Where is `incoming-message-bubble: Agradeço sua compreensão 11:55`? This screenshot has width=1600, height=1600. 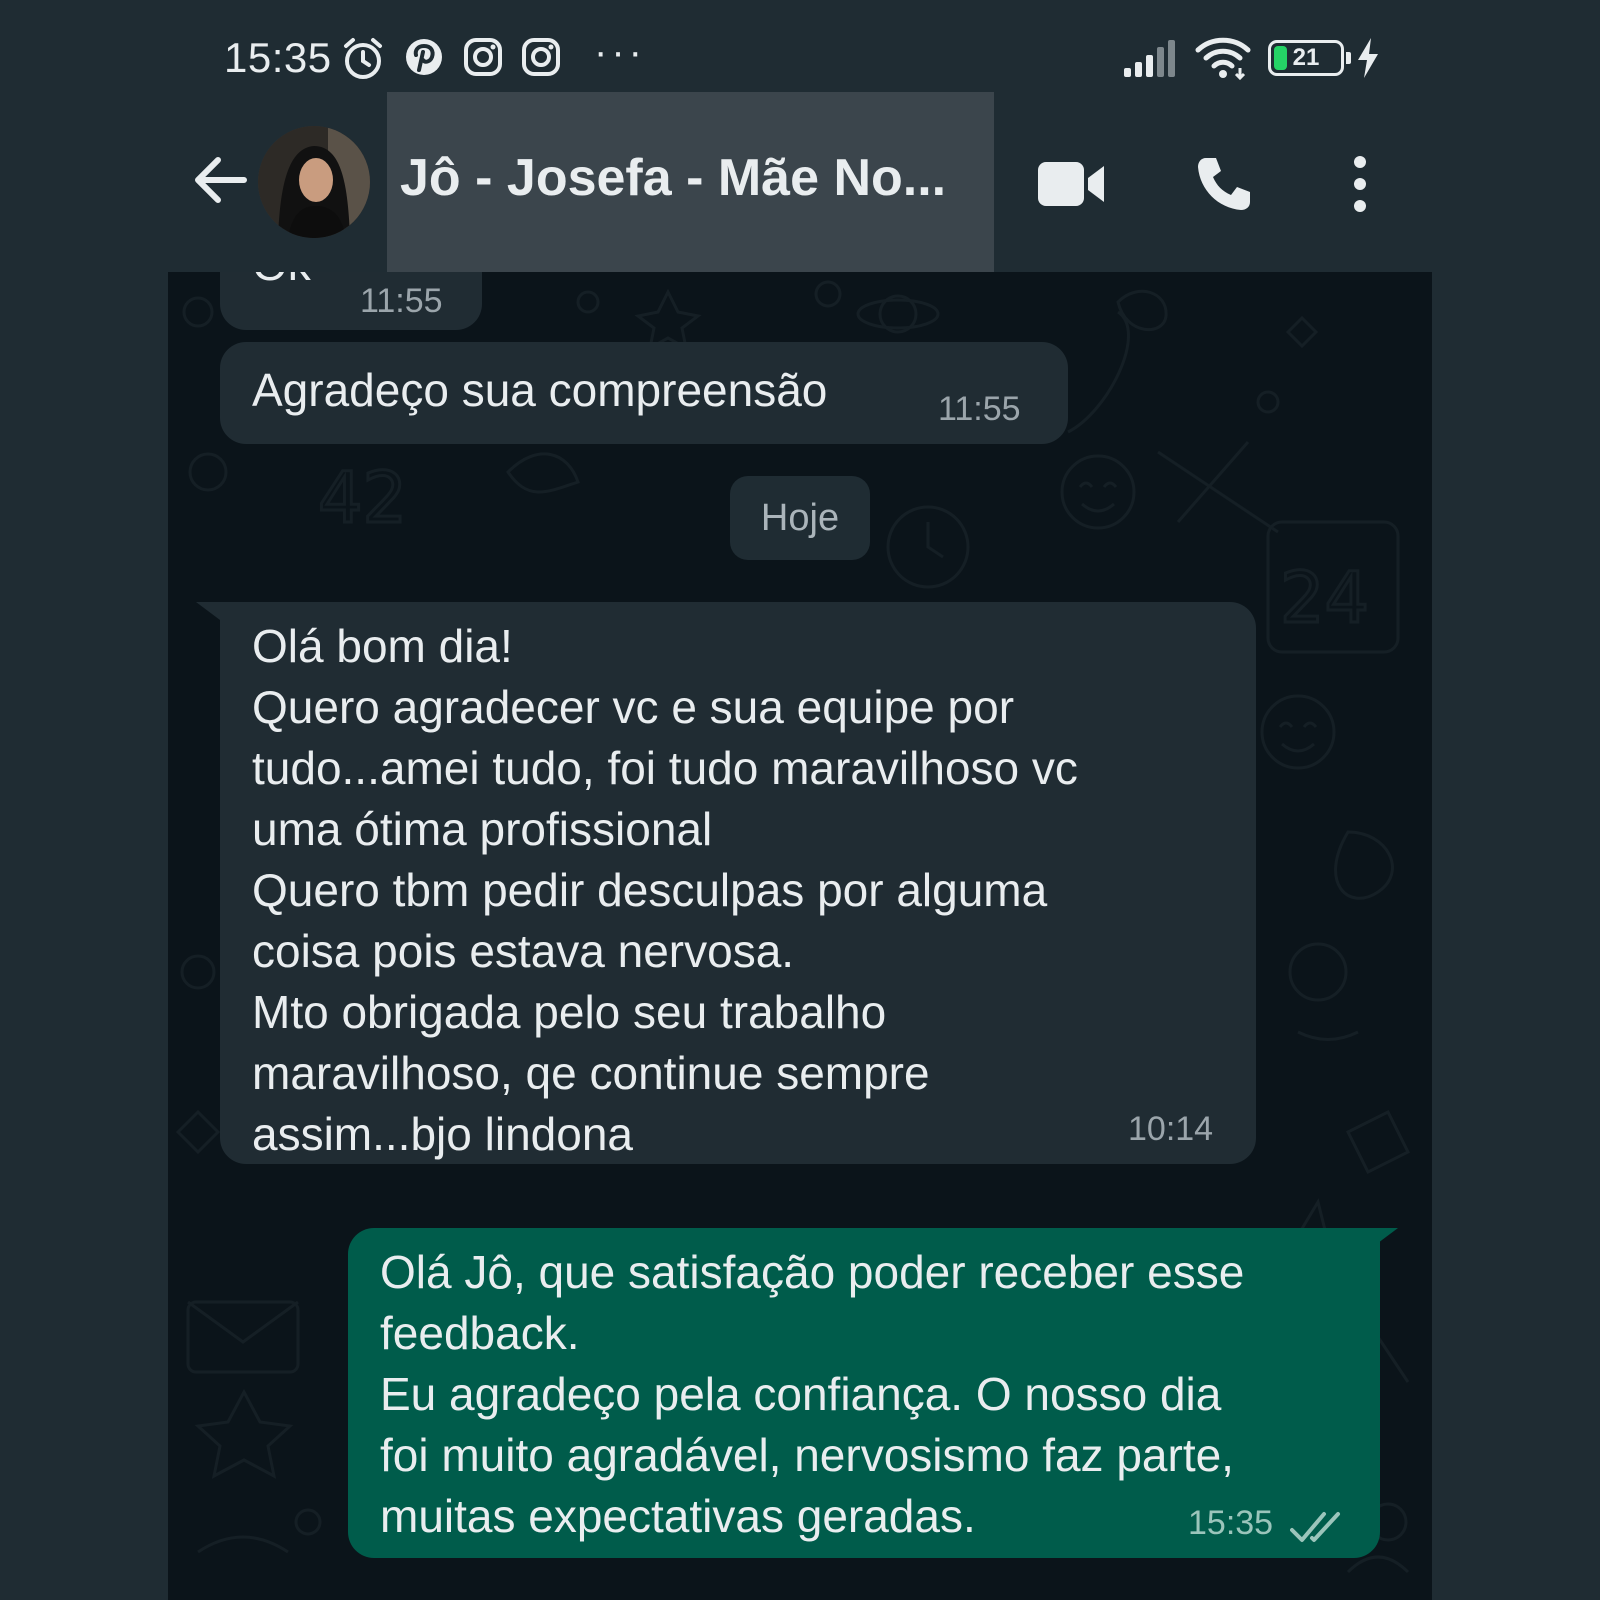
incoming-message-bubble: Agradeço sua compreensão 11:55 is located at coordinates (644, 393).